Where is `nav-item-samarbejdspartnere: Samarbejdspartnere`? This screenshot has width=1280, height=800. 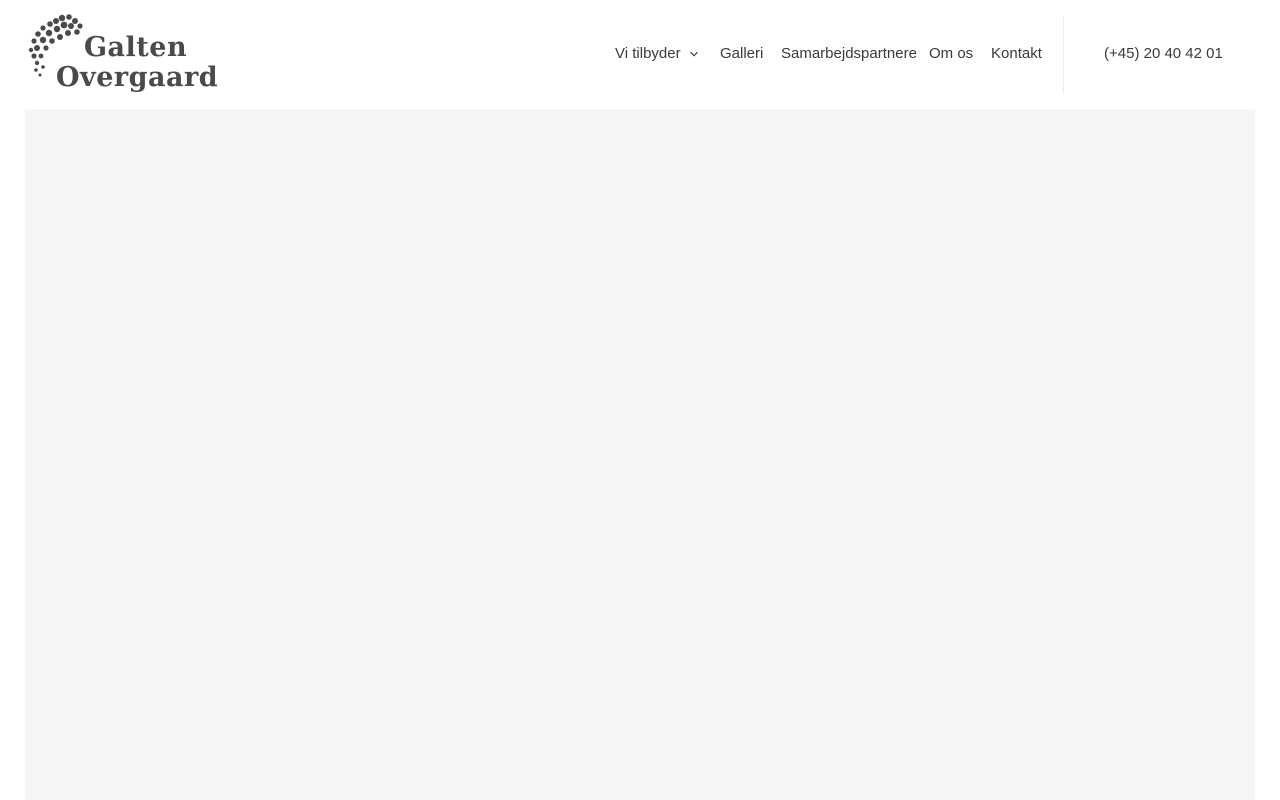
nav-item-samarbejdspartnere: Samarbejdspartnere is located at coordinates (849, 54).